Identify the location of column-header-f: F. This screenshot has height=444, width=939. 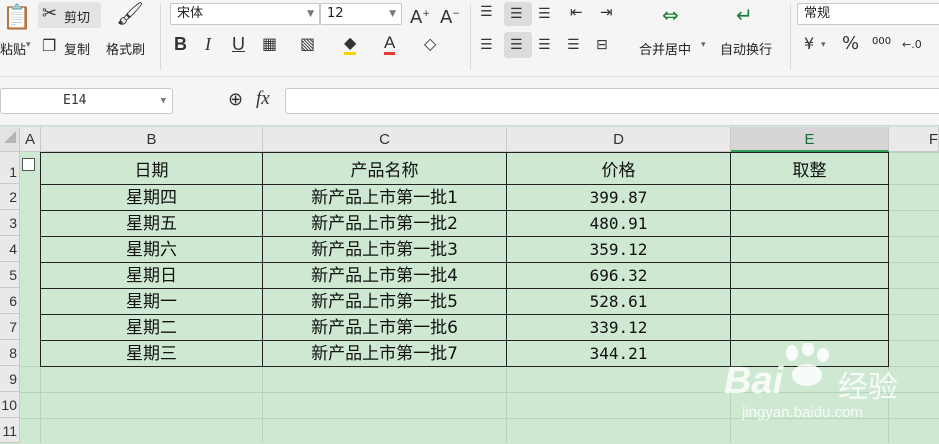
(914, 139).